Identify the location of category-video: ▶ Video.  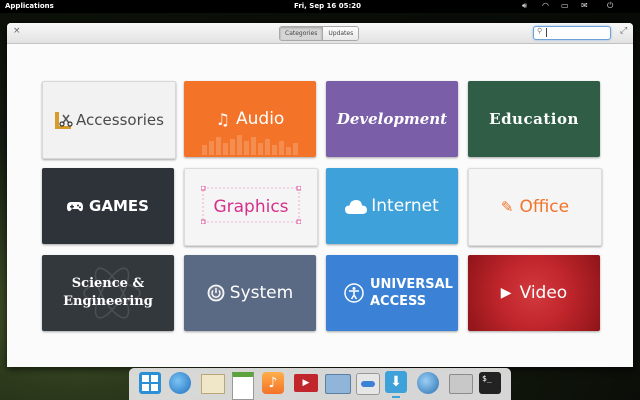
(534, 293).